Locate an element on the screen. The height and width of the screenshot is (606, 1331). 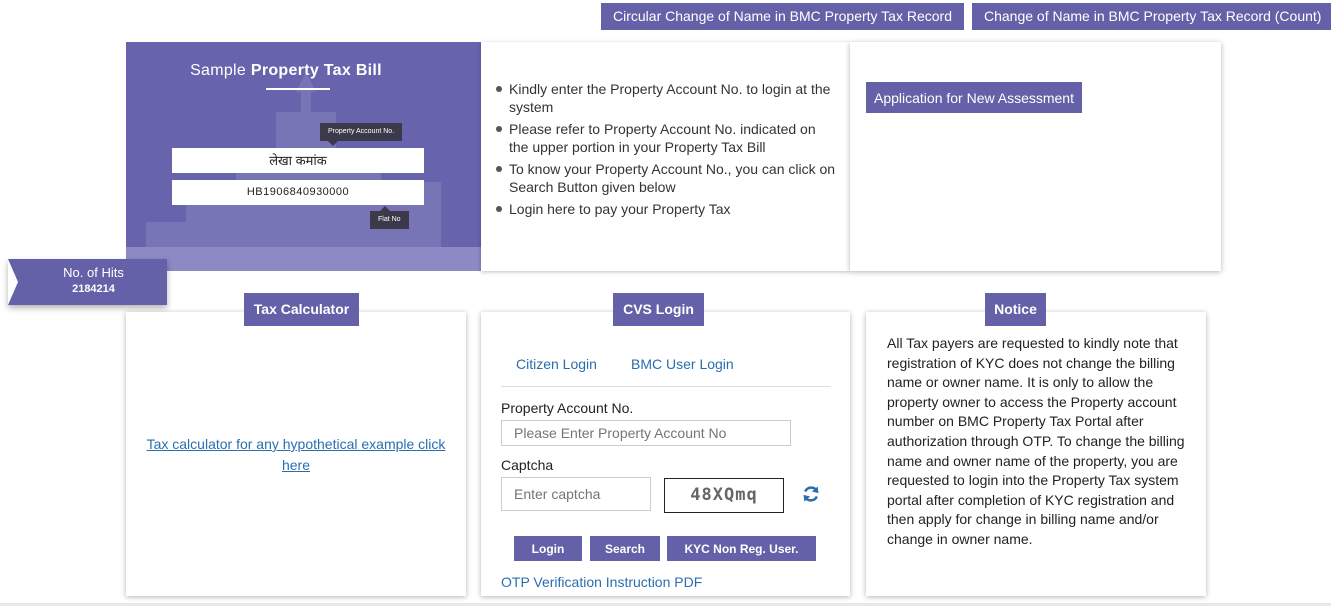
refresh-icon is located at coordinates (811, 494).